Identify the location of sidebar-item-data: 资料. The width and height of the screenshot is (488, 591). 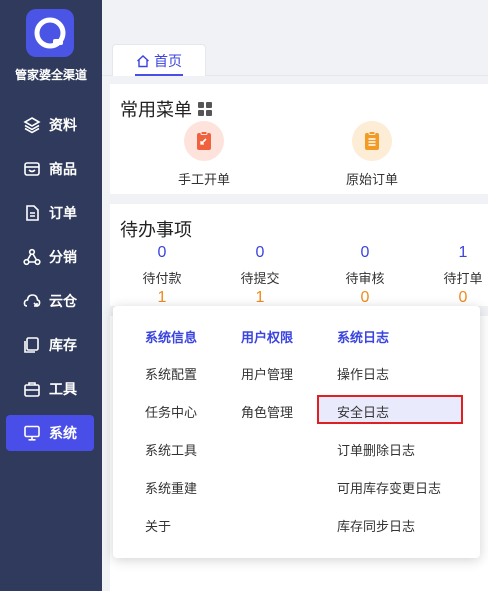
(50, 125).